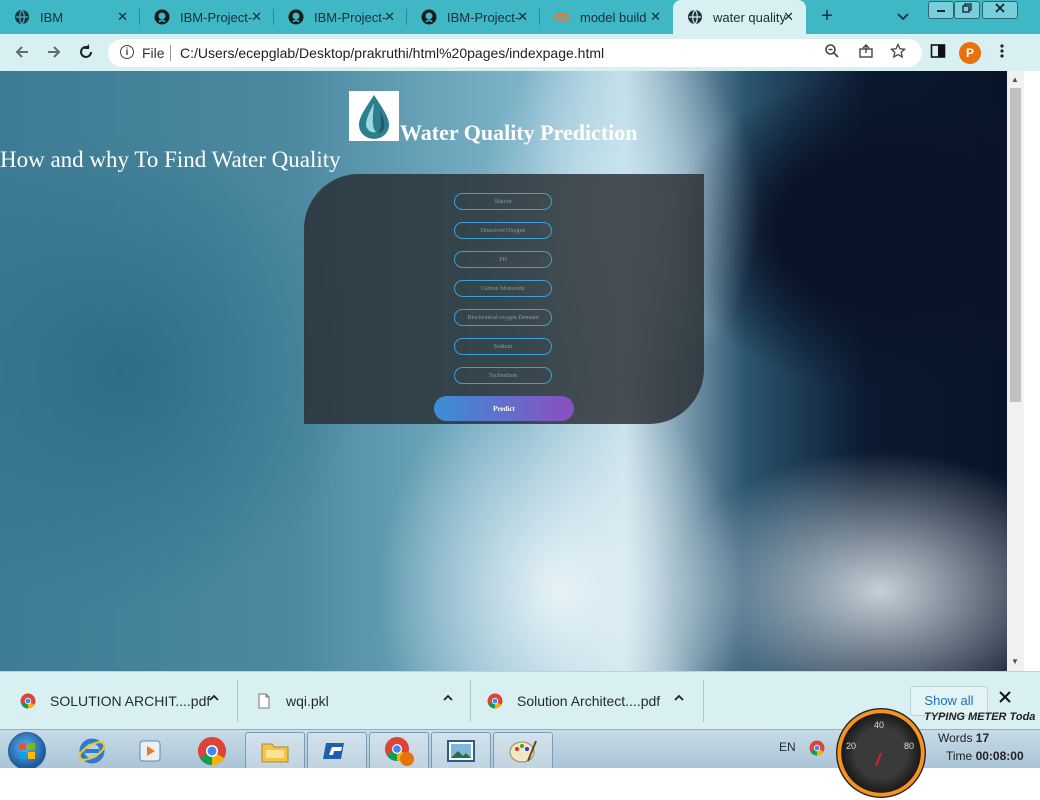  I want to click on back-arrow-icon, so click(22, 53).